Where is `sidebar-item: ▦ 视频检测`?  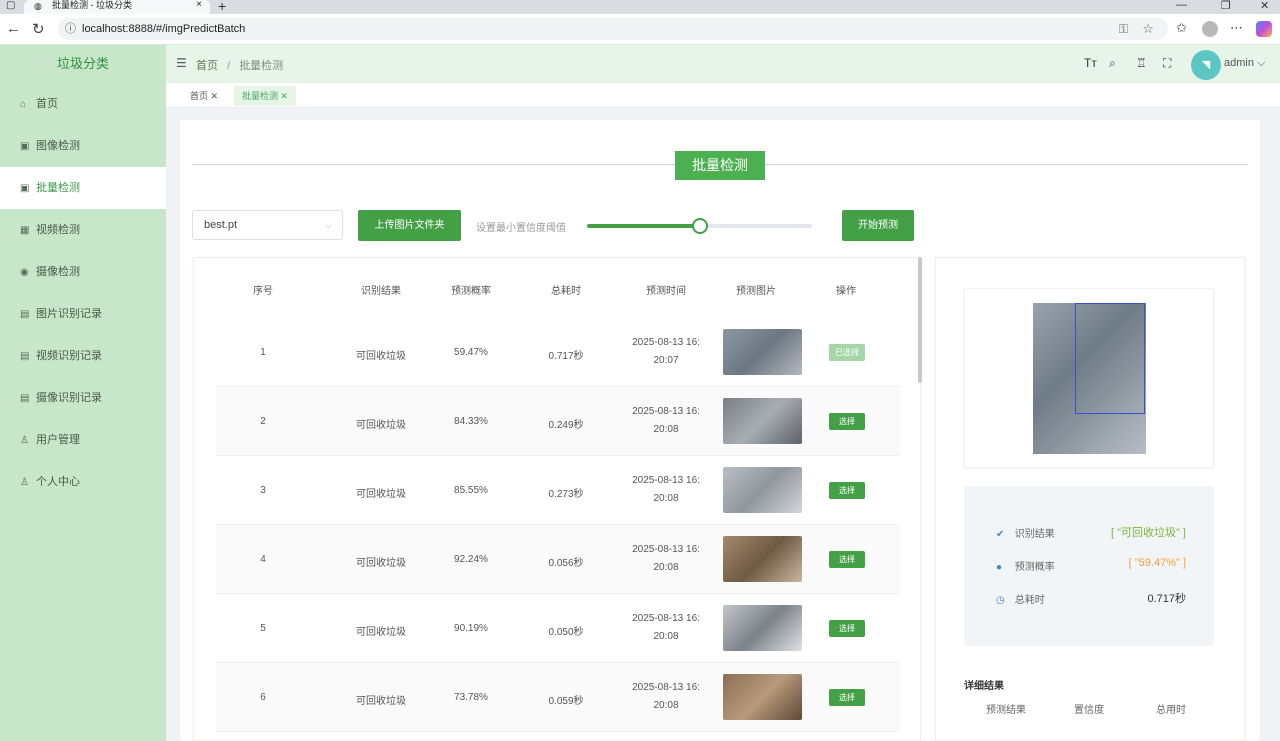
sidebar-item: ▦ 视频检测 is located at coordinates (83, 230).